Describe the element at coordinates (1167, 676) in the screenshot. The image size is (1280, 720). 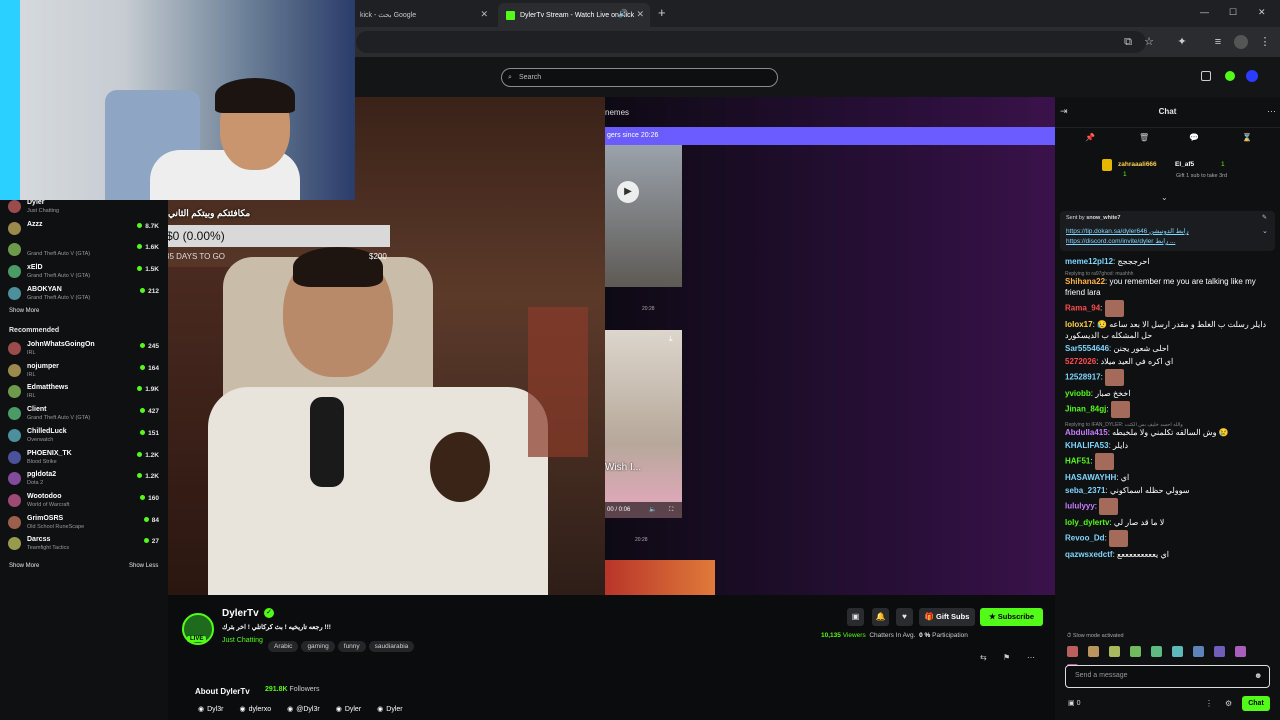
I see `chat-input: Send a message ☻` at that location.